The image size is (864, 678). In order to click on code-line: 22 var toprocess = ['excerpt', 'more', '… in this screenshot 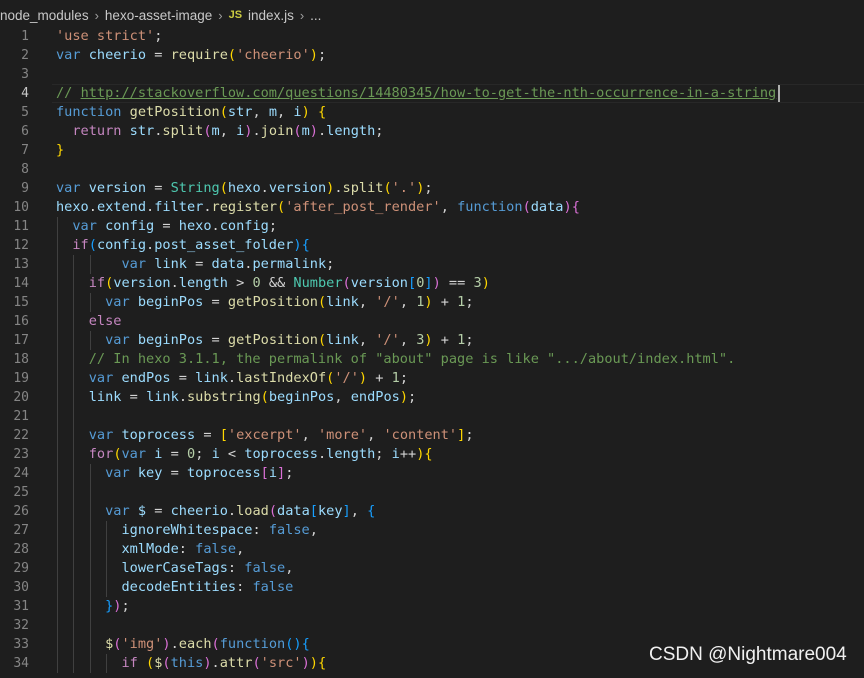, I will do `click(432, 435)`.